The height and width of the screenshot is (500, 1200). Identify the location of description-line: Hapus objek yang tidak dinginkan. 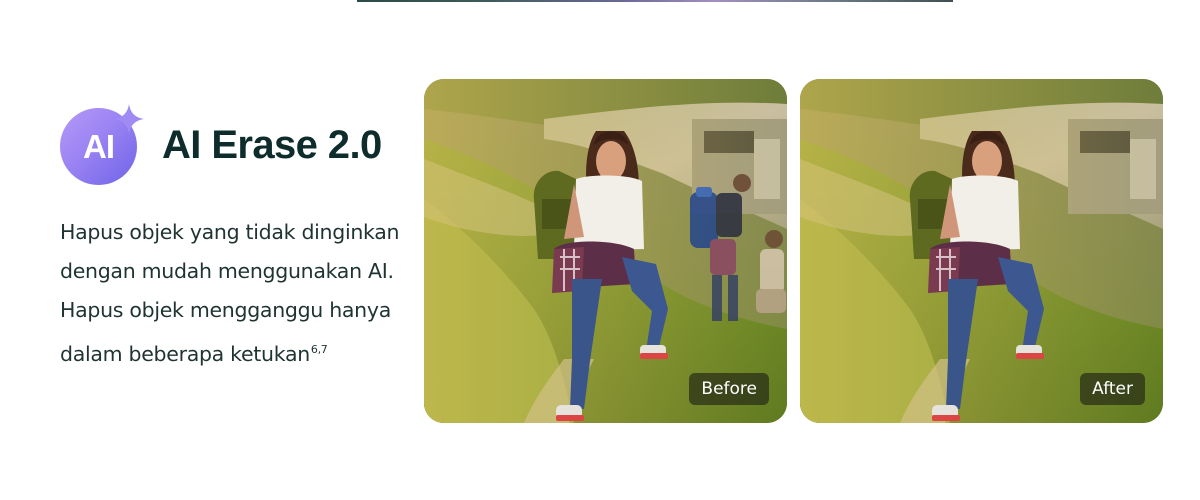
(230, 232).